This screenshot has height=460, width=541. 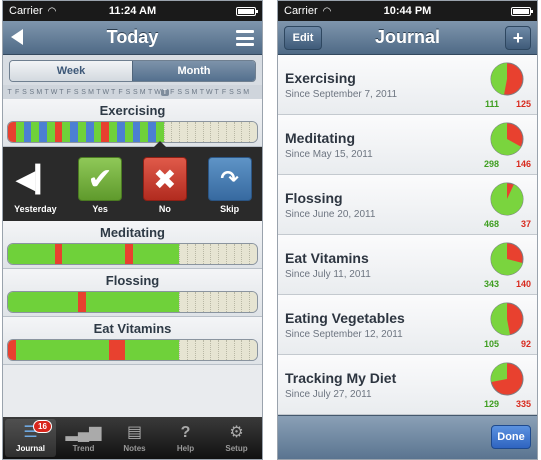 I want to click on yes-action: ✔ Yes, so click(x=100, y=185).